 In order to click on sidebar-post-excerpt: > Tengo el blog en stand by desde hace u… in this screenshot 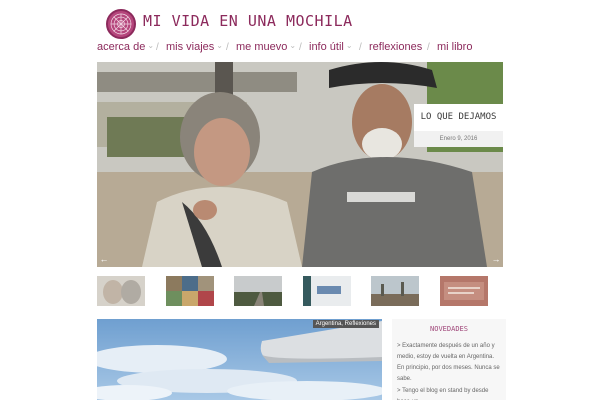, I will do `click(449, 393)`.